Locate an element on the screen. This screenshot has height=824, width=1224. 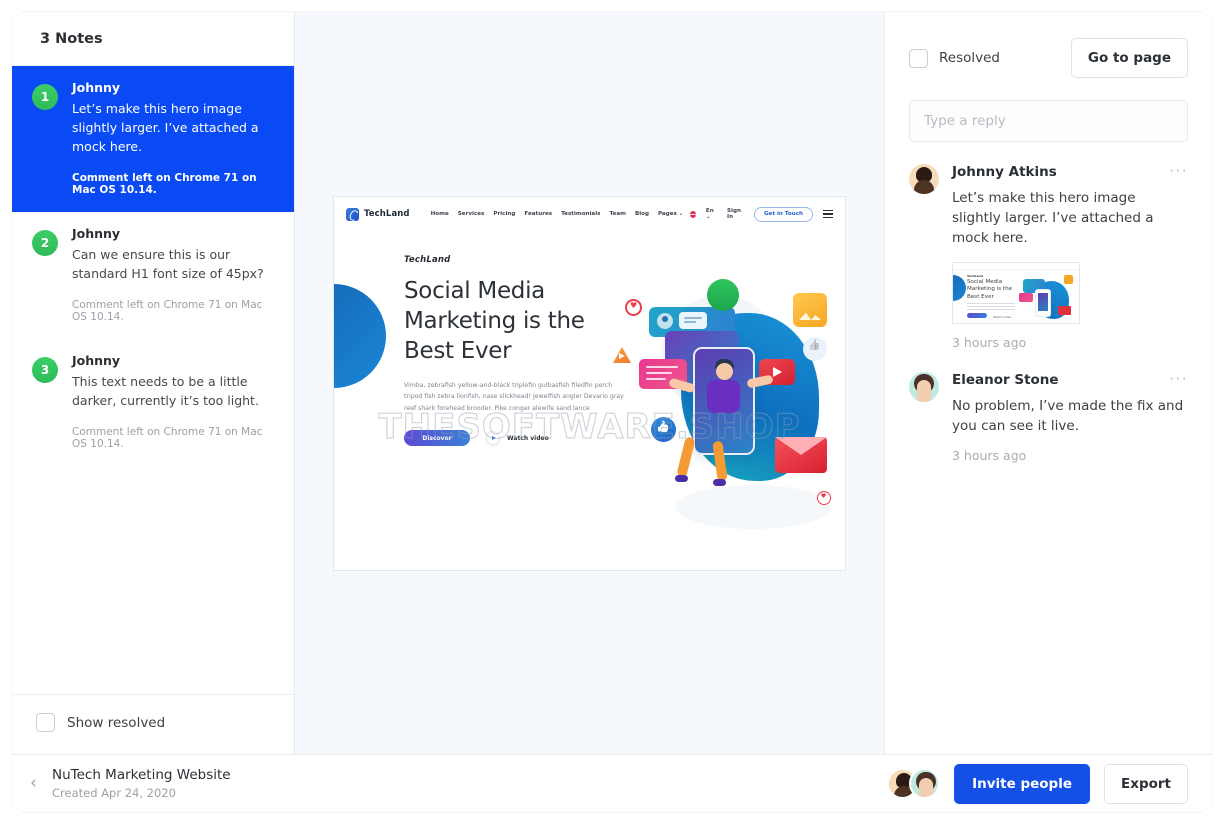
hero-brand-label: TechLand is located at coordinates (427, 260).